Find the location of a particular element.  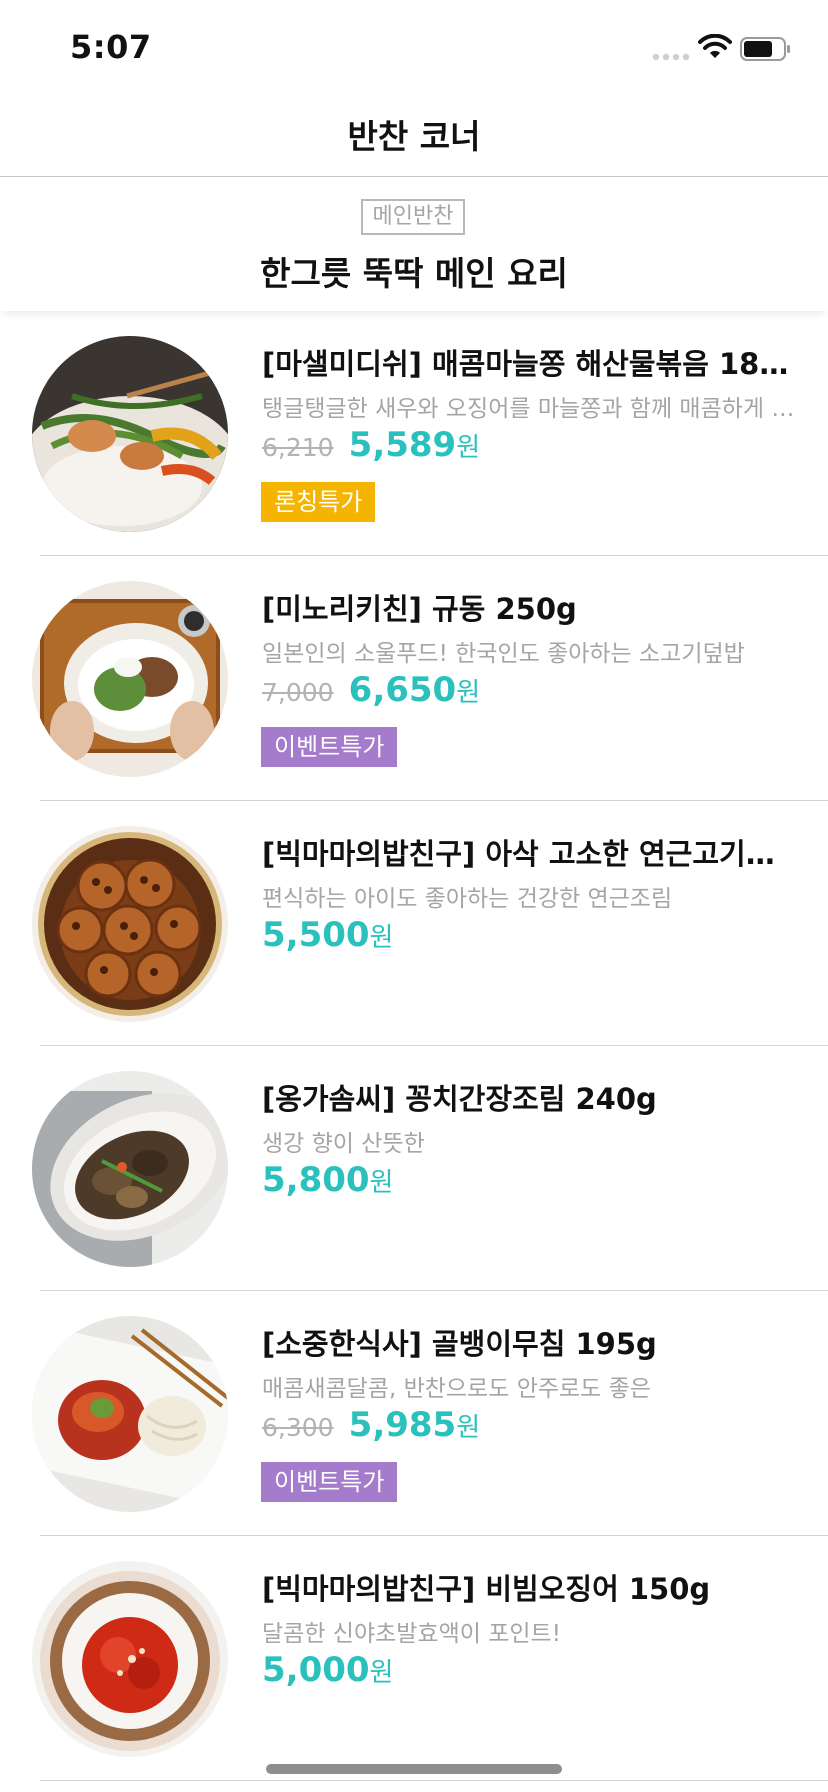

signal-icon is located at coordinates (671, 57).